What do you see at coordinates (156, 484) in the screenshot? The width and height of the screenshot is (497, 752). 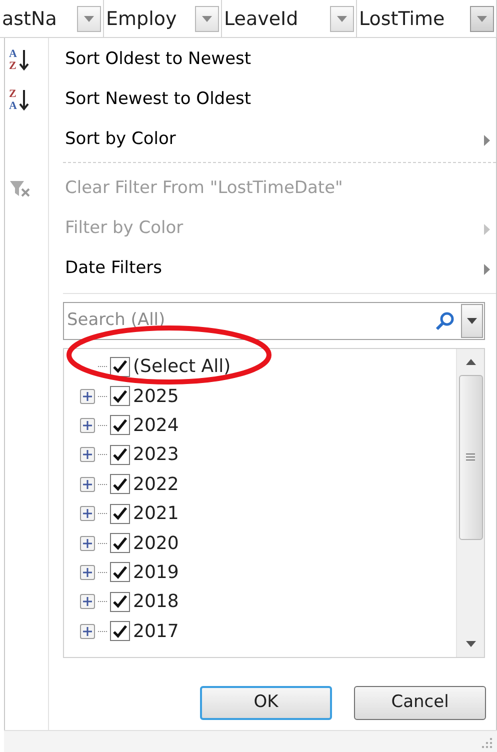 I see `value-label: 2022` at bounding box center [156, 484].